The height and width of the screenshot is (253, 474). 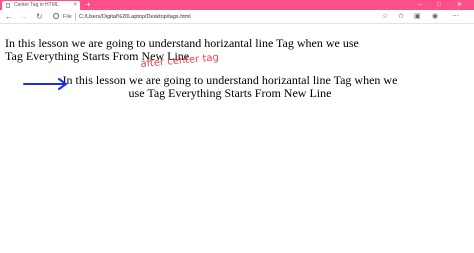 What do you see at coordinates (417, 17) in the screenshot?
I see `collections-icon: ▣` at bounding box center [417, 17].